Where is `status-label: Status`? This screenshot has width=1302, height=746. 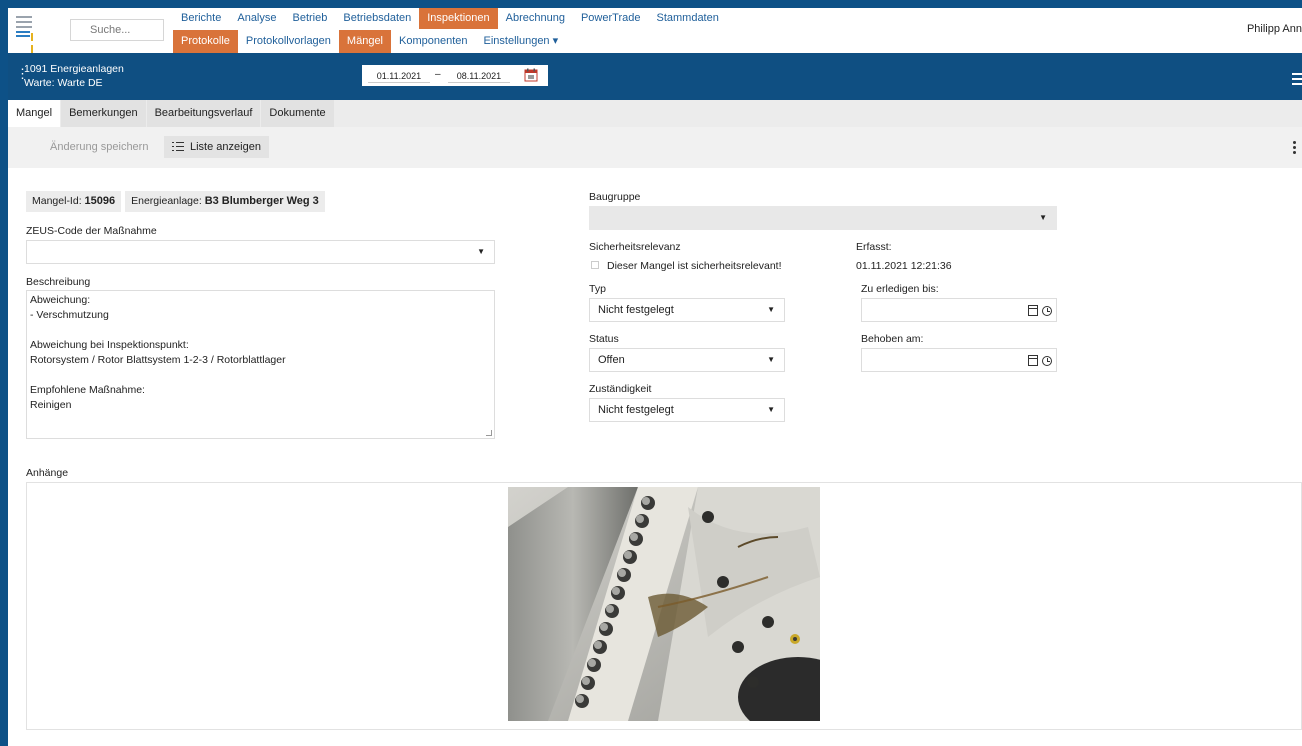 status-label: Status is located at coordinates (604, 339).